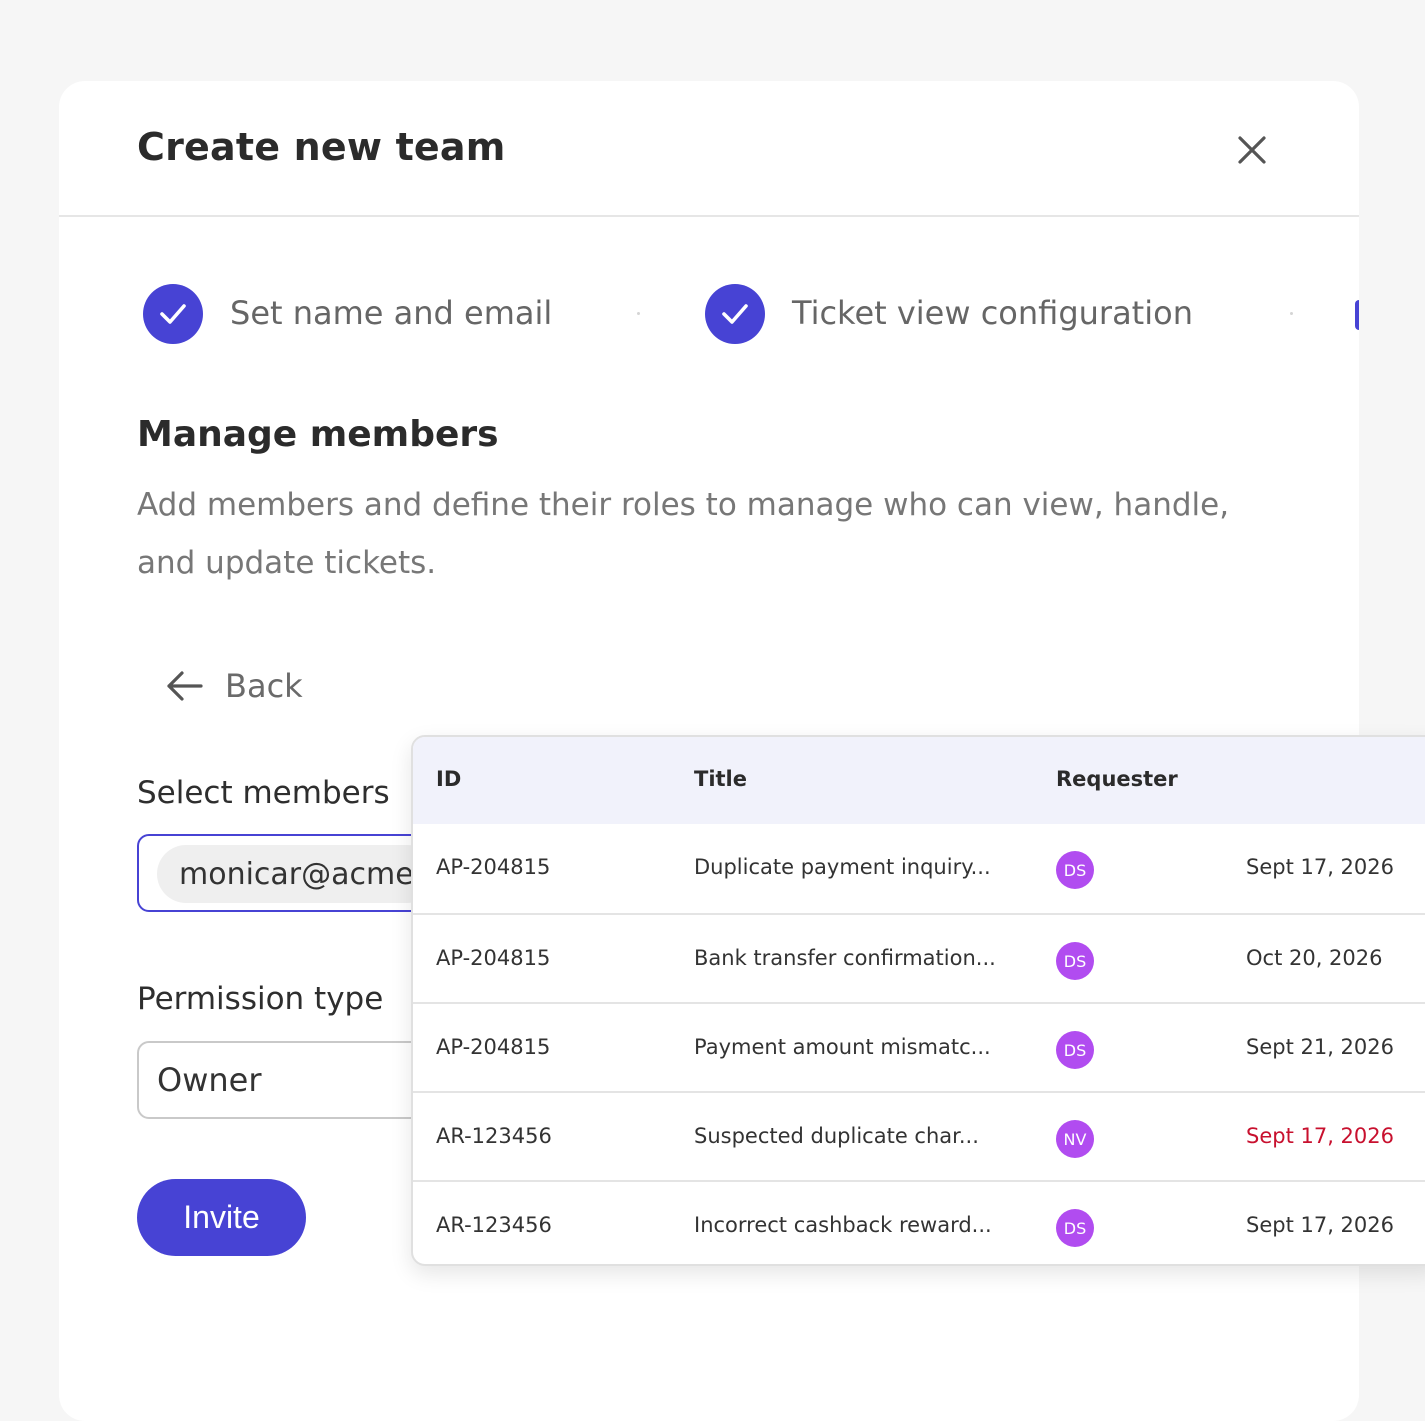  What do you see at coordinates (720, 779) in the screenshot?
I see `column-header-title: Title` at bounding box center [720, 779].